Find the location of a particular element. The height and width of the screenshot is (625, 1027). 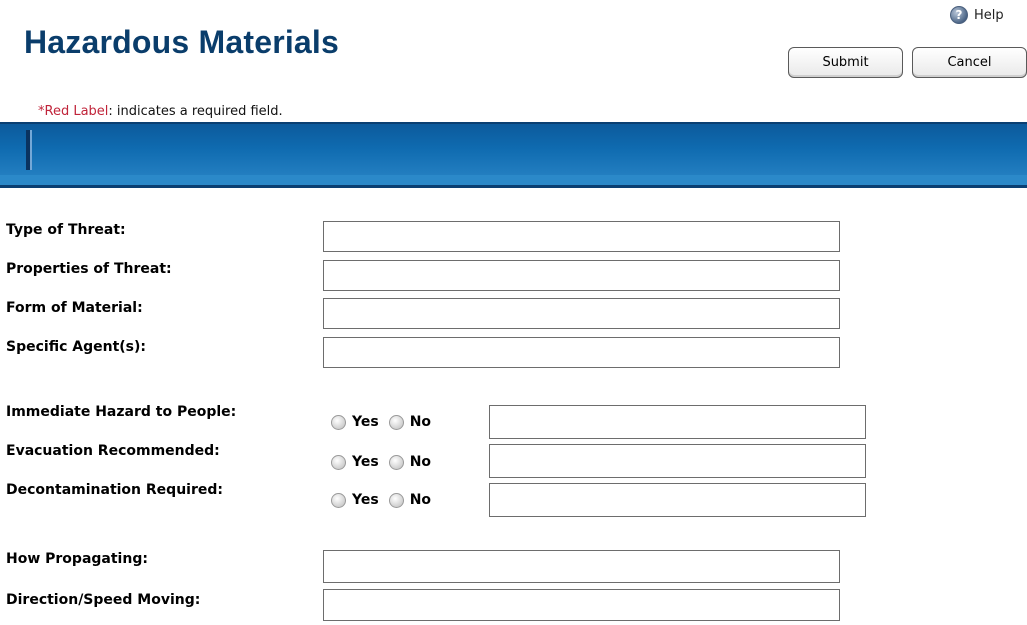

bar-lower-strip is located at coordinates (513, 180).